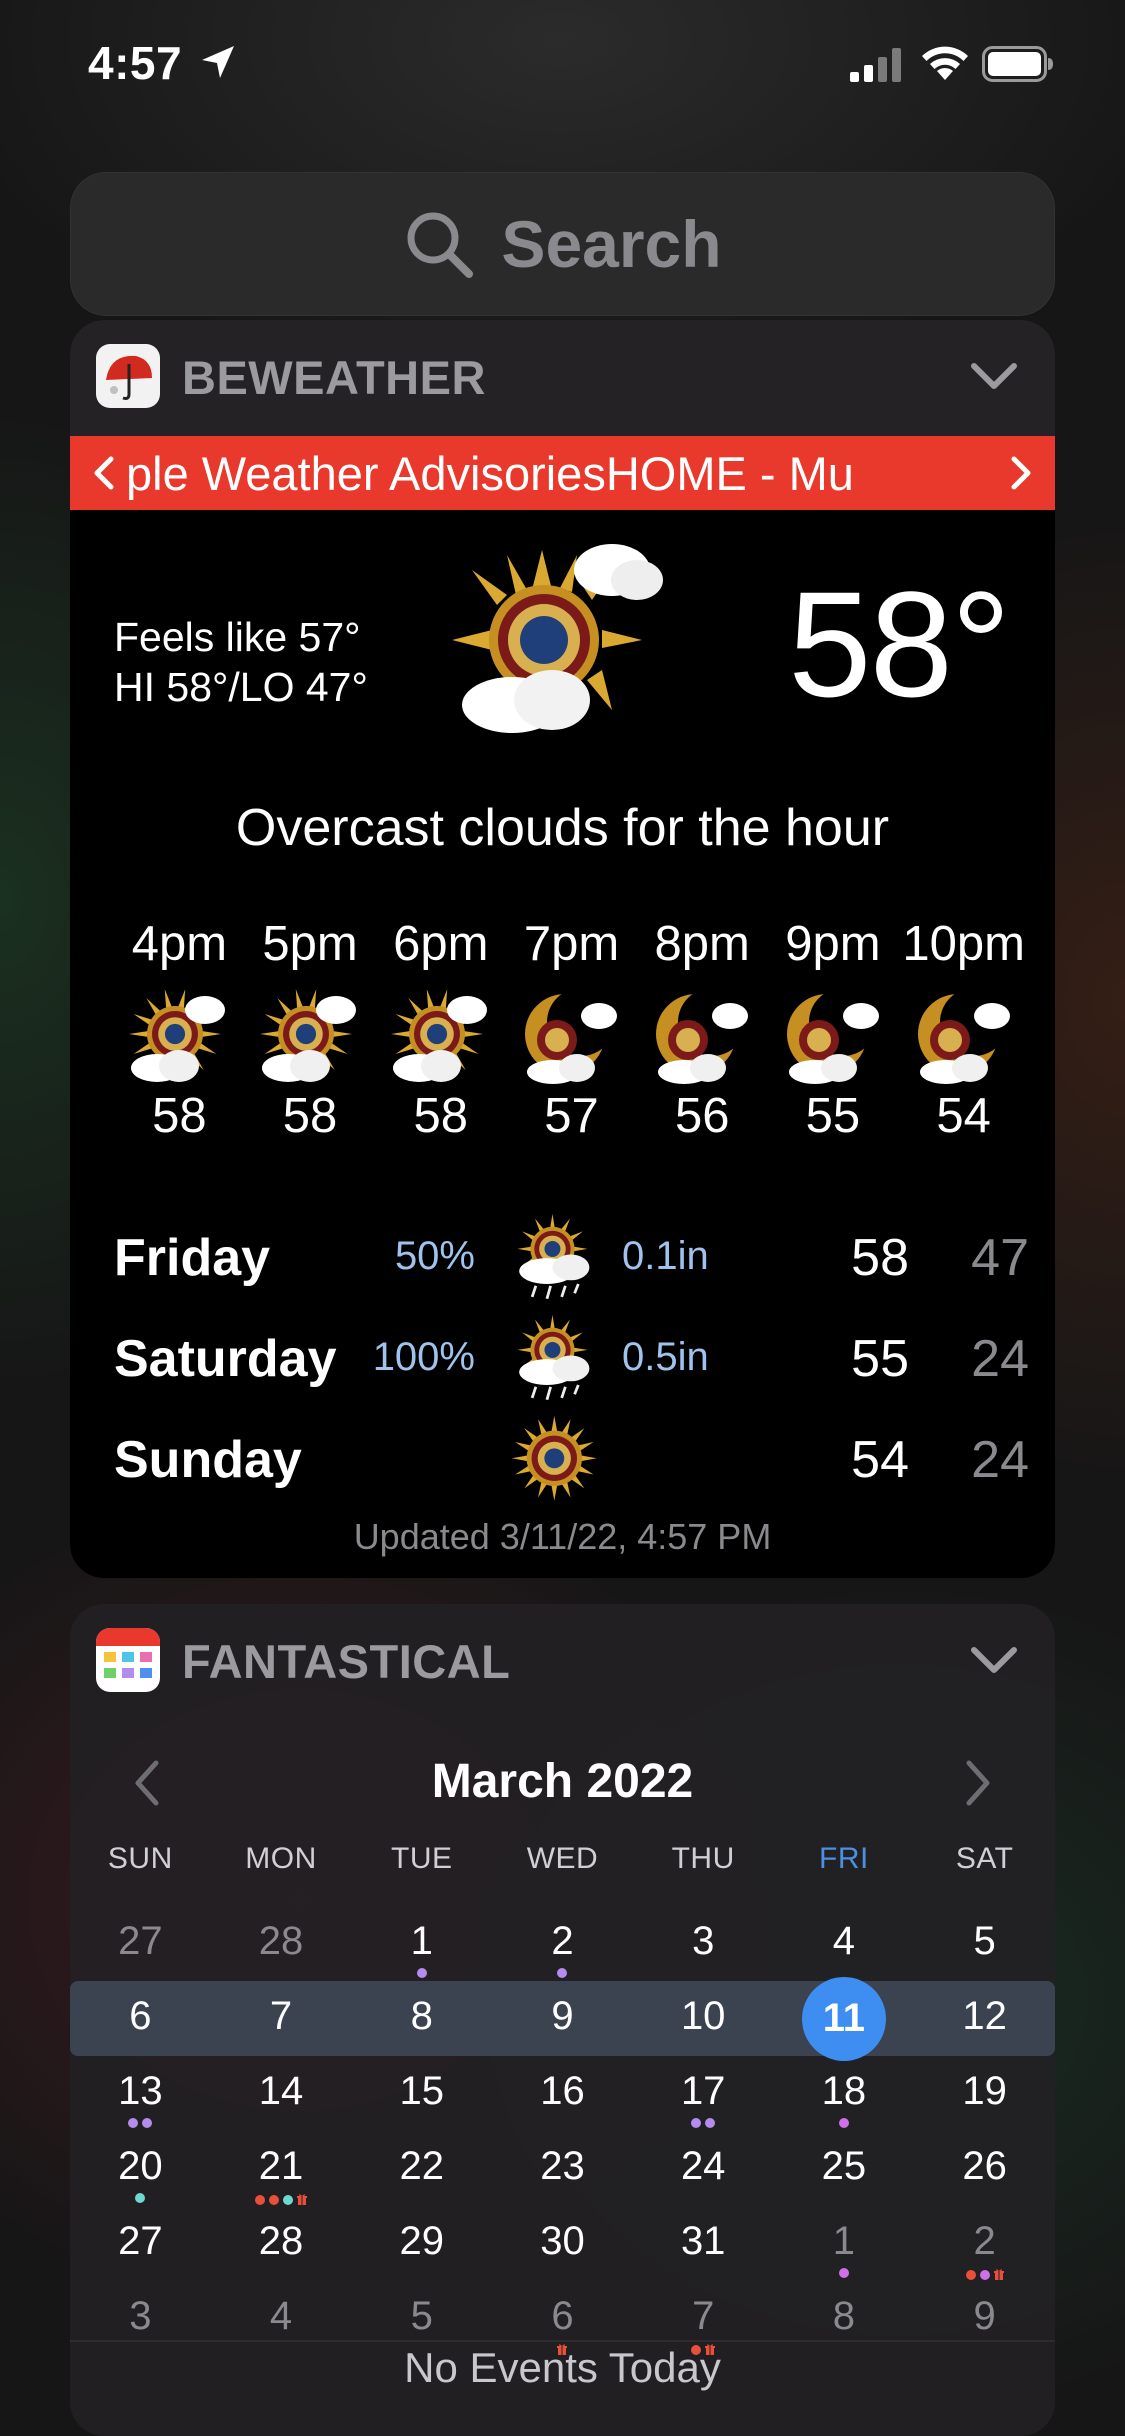 This screenshot has width=1125, height=2436. Describe the element at coordinates (562, 2243) in the screenshot. I see `day-cell: 30` at that location.